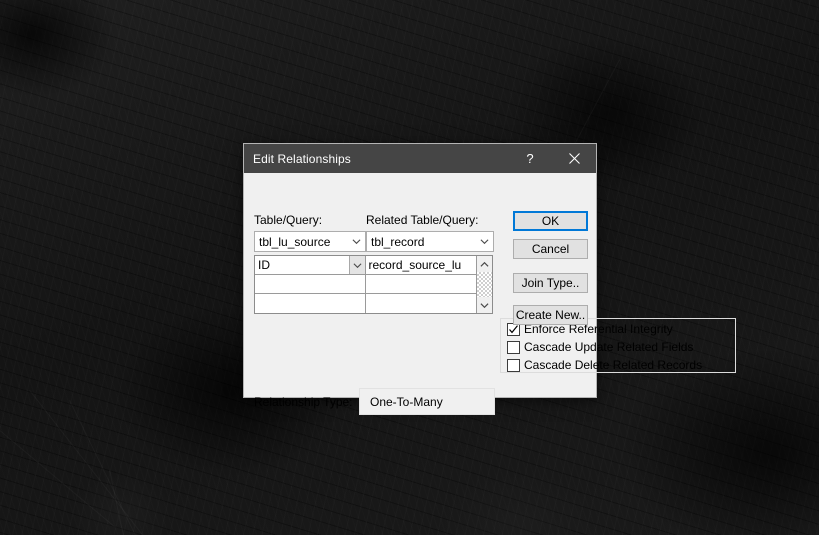 This screenshot has width=819, height=535. What do you see at coordinates (310, 265) in the screenshot?
I see `field-cell-left: ID` at bounding box center [310, 265].